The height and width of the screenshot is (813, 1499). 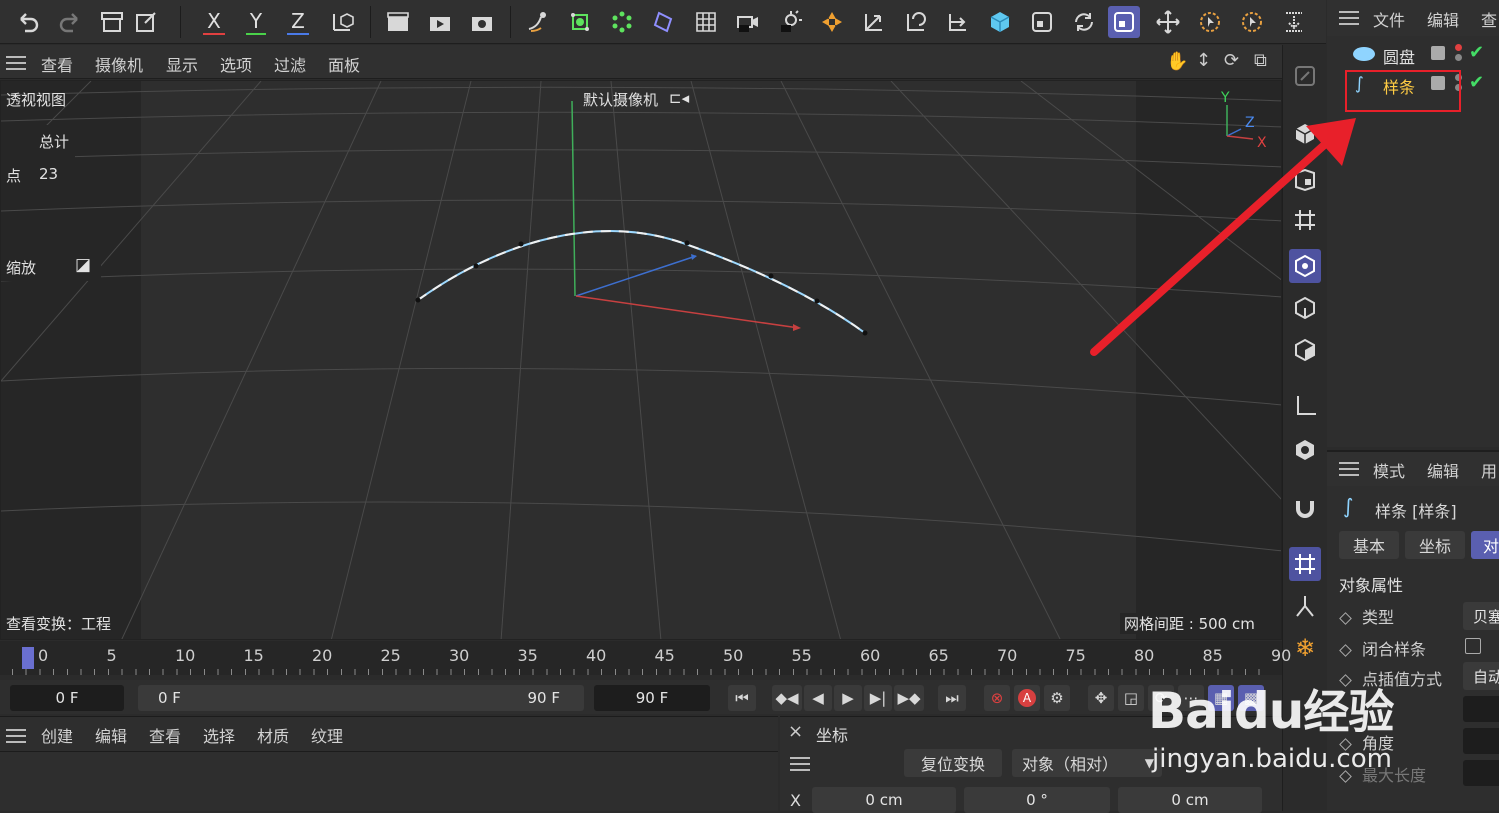 What do you see at coordinates (1177, 61) in the screenshot?
I see `pan-hand-icon: ✋` at bounding box center [1177, 61].